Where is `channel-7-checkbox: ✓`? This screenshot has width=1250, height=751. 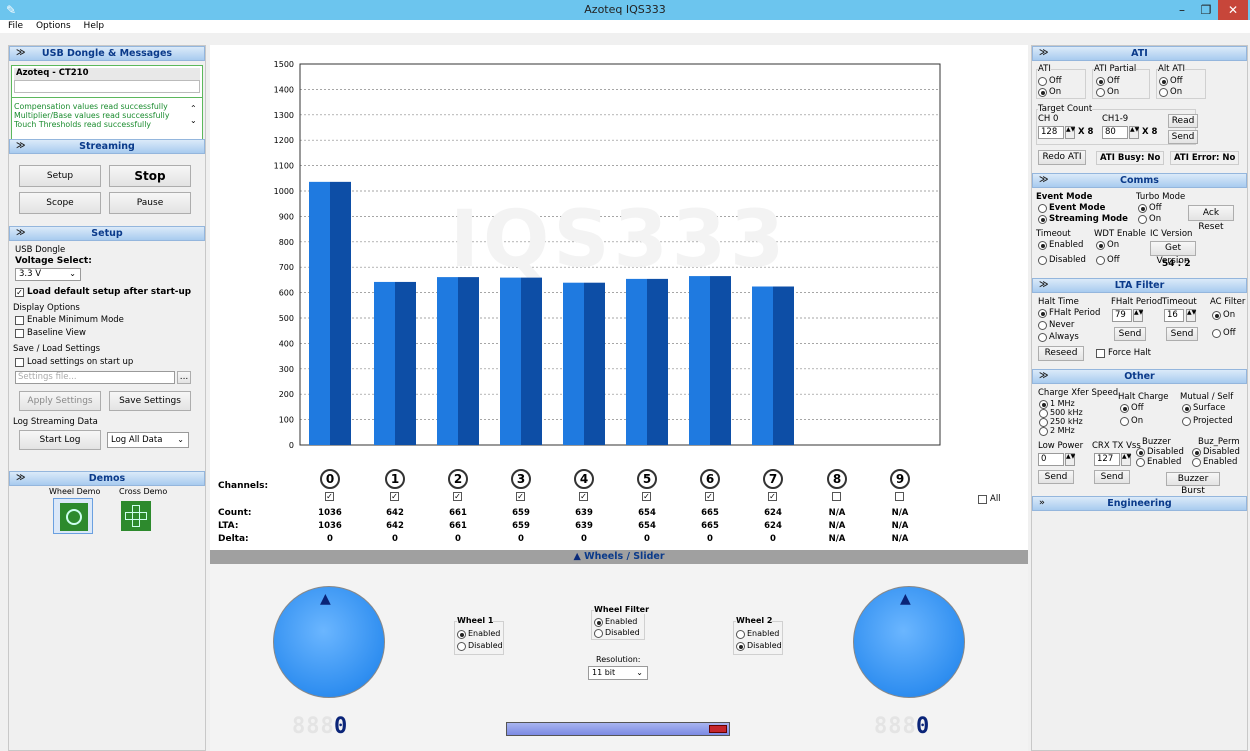 channel-7-checkbox: ✓ is located at coordinates (772, 496).